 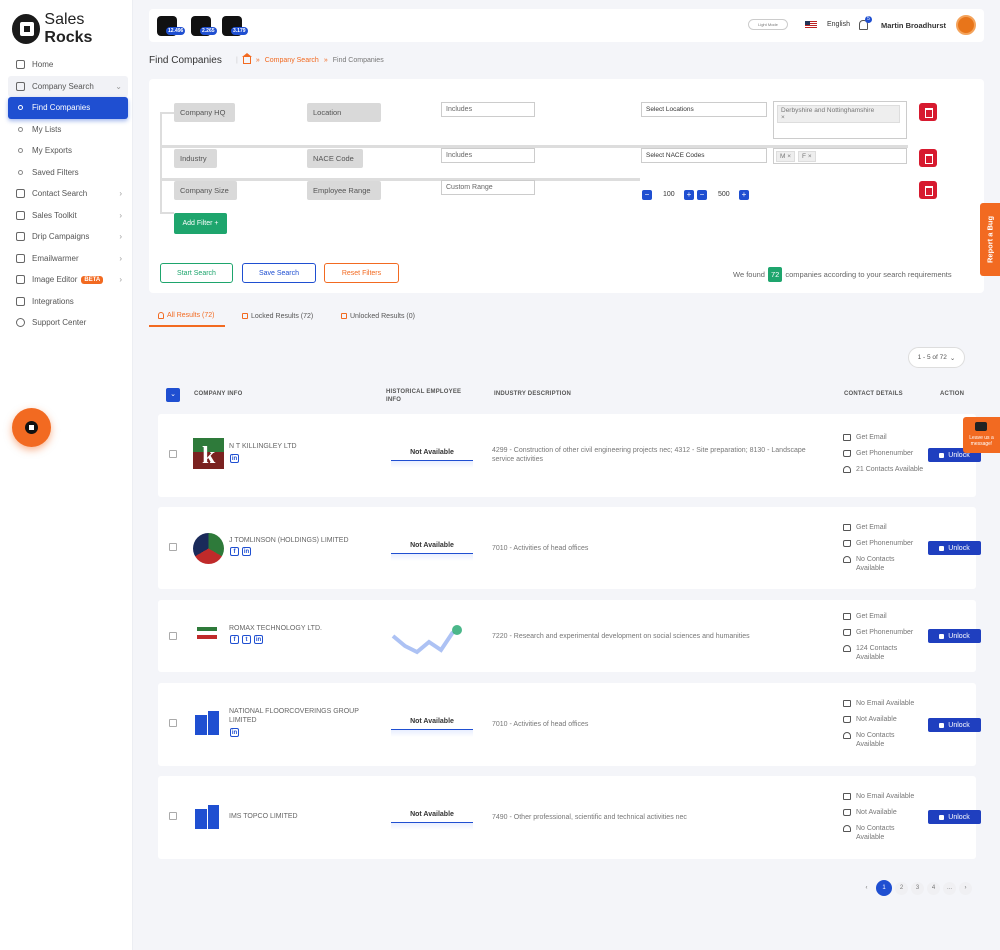 What do you see at coordinates (724, 194) in the screenshot?
I see `max-employees-value: 500` at bounding box center [724, 194].